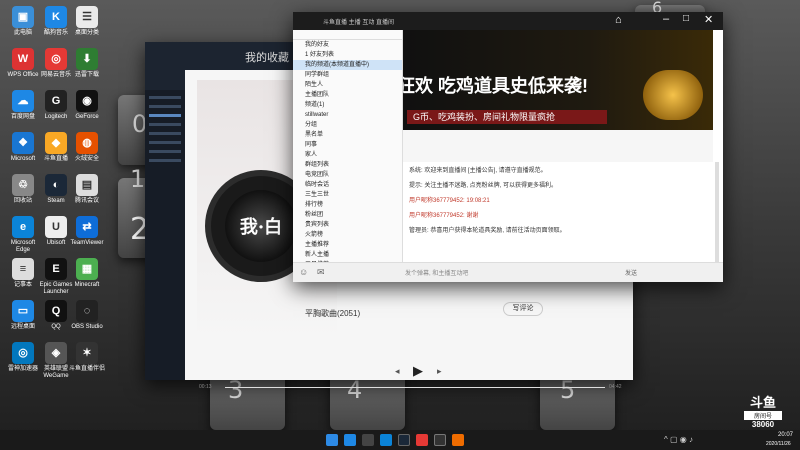  Describe the element at coordinates (347, 215) in the screenshot. I see `tree-item: 粉丝团` at that location.